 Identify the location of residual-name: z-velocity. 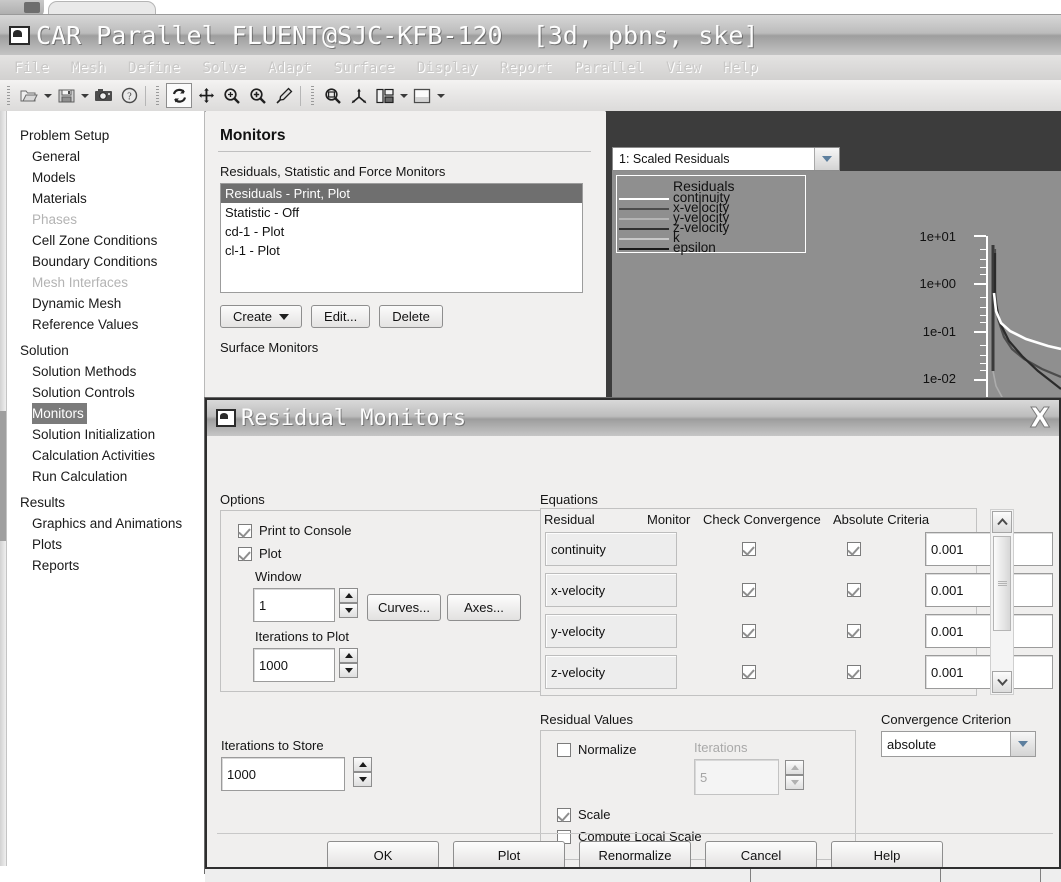
(611, 672).